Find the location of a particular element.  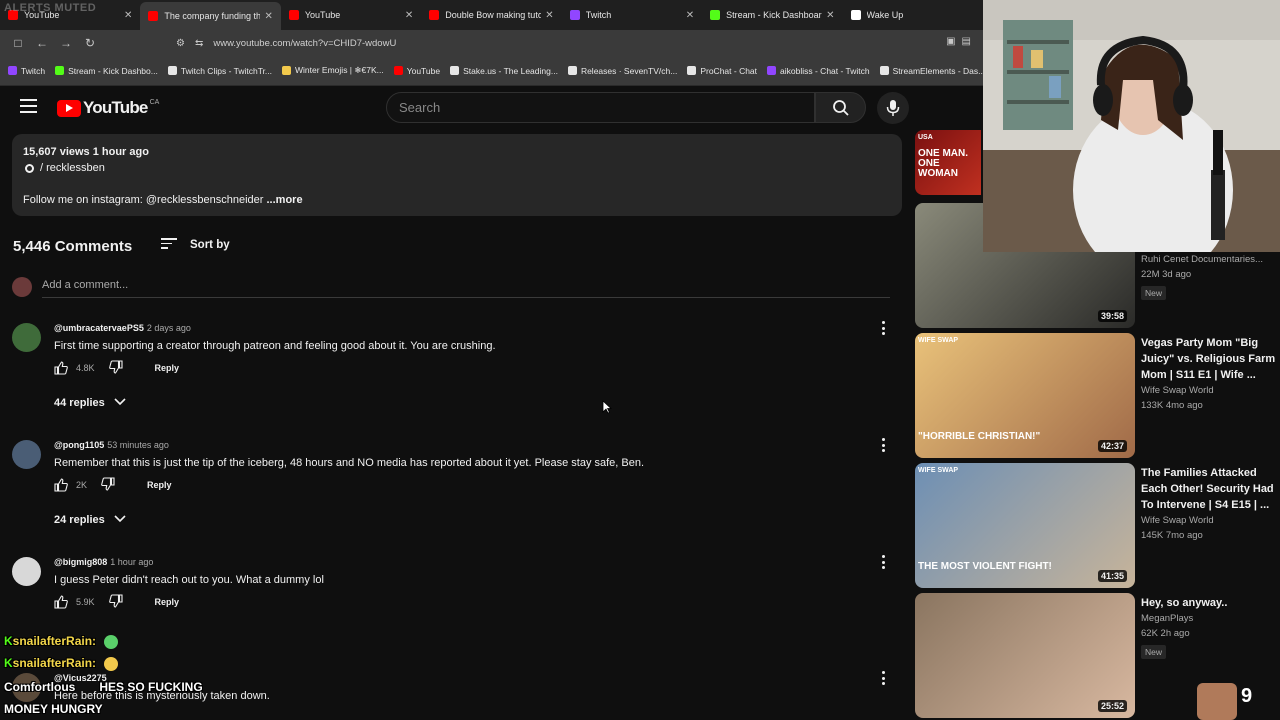

avatar is located at coordinates (22, 287).